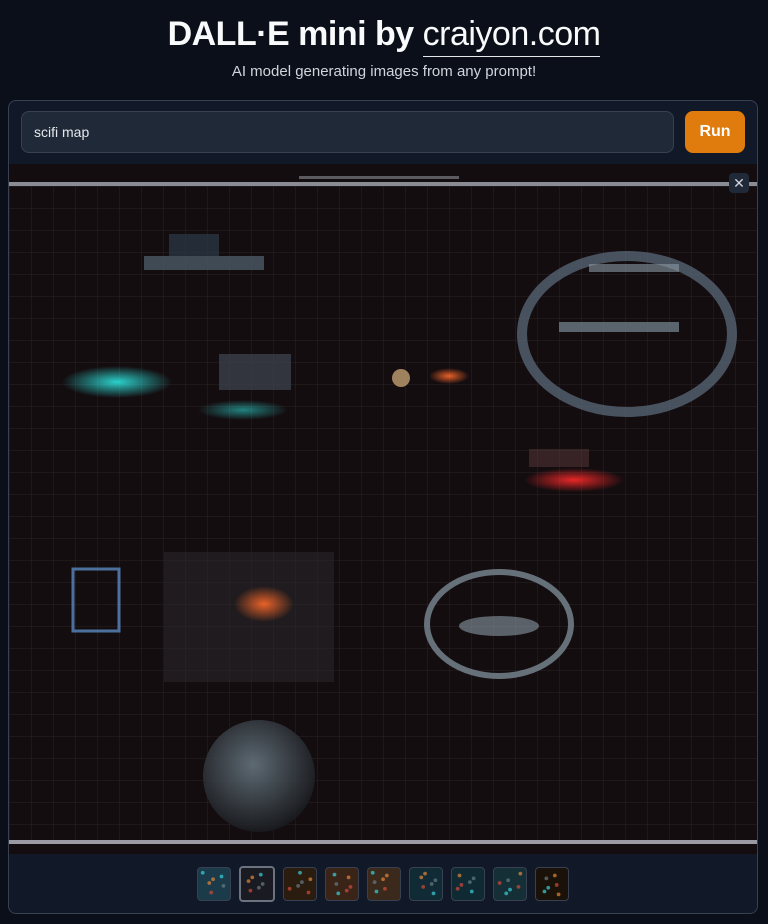 Image resolution: width=768 pixels, height=924 pixels. Describe the element at coordinates (739, 183) in the screenshot. I see `close-icon: ✕` at that location.